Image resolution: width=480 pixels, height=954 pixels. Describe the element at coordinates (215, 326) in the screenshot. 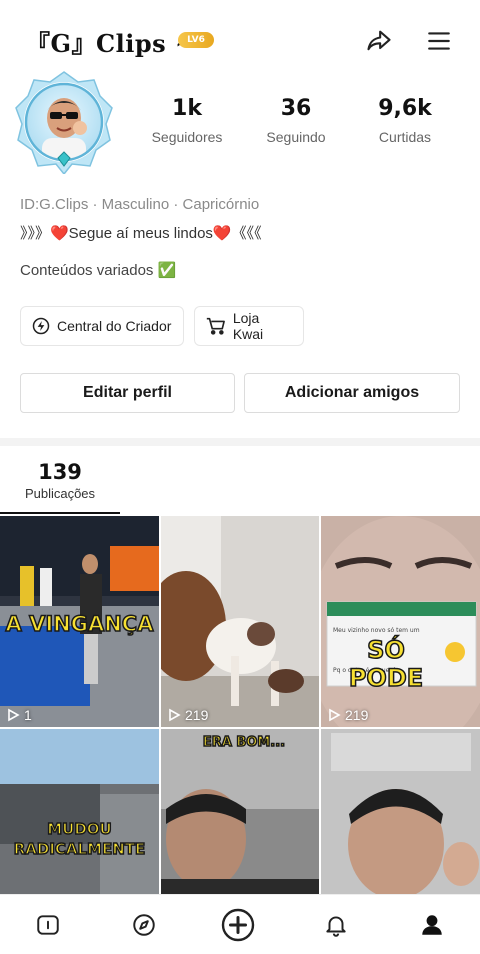

I see `cart-icon` at that location.